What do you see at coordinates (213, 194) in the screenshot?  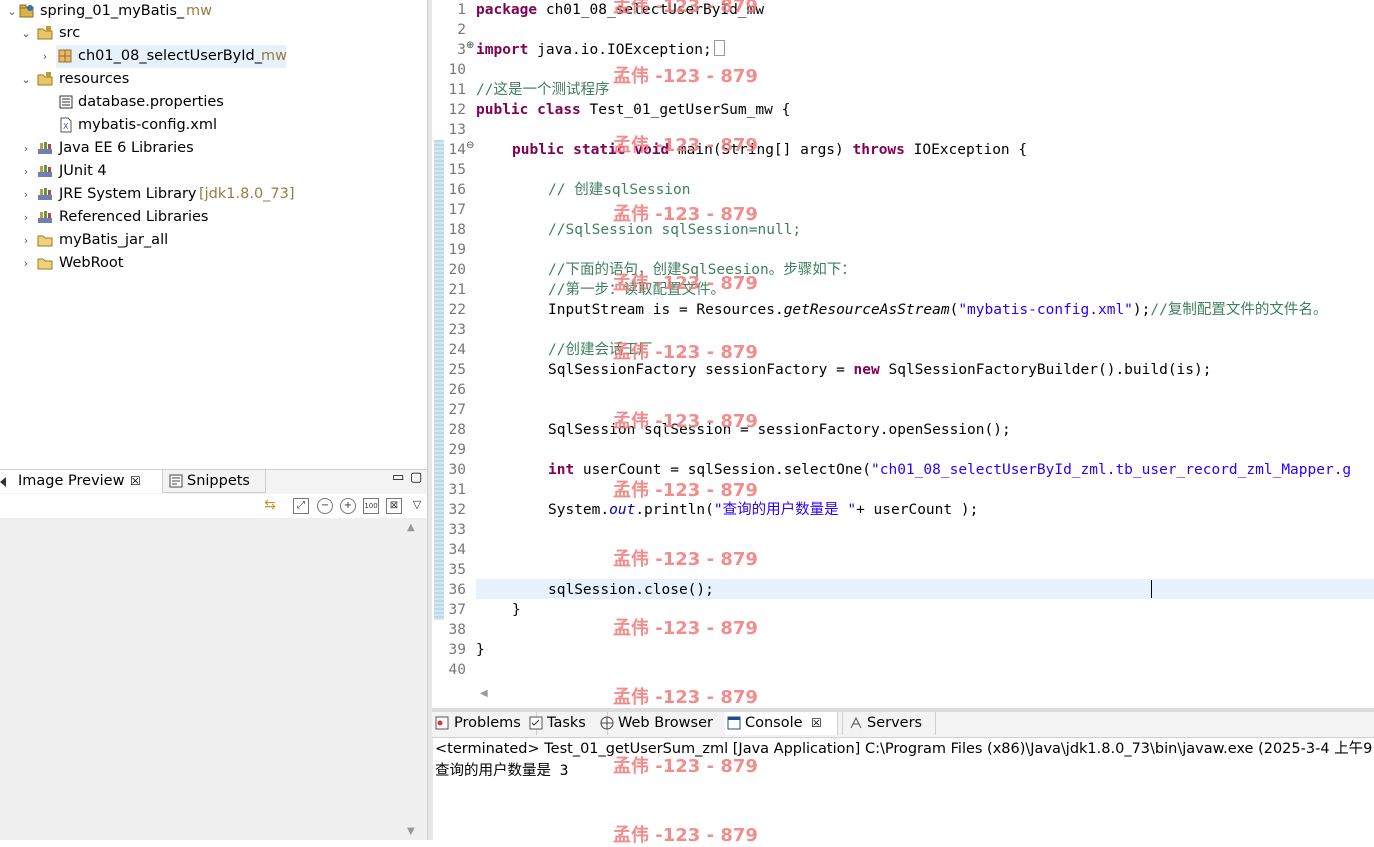 I see `tree-library: › JRE System Library [jdk1.8.0_73]` at bounding box center [213, 194].